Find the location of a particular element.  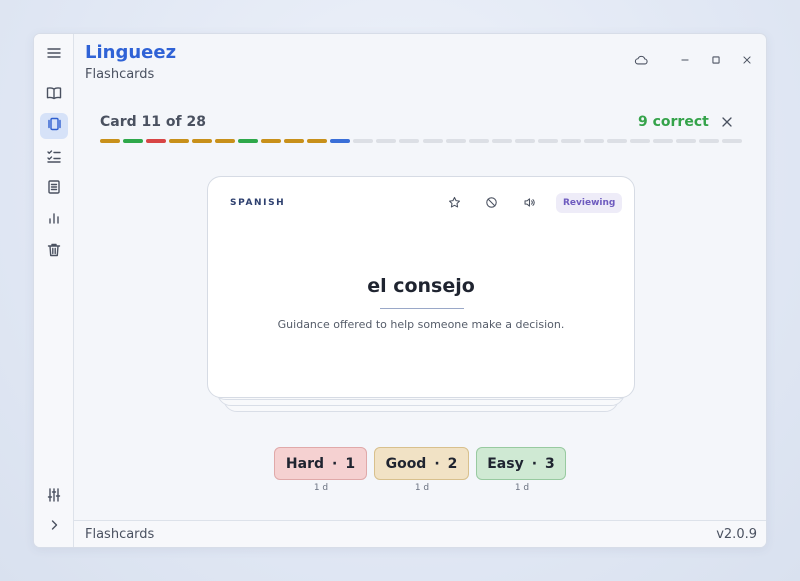

status-bar: Flashcards v2.0.9 is located at coordinates (420, 533).